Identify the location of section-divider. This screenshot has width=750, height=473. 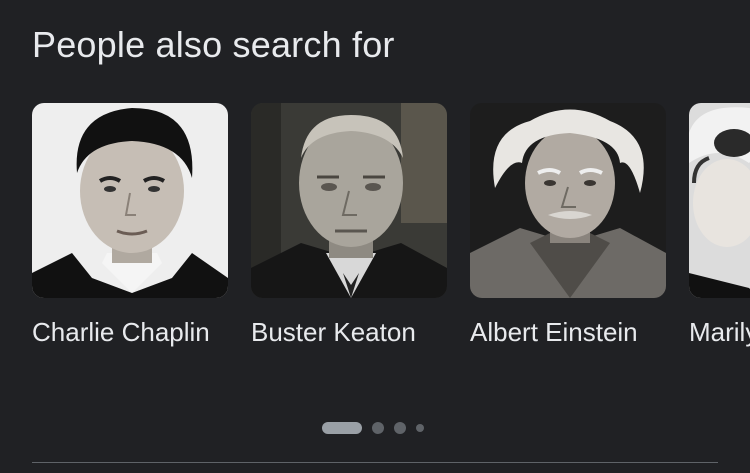
(375, 462).